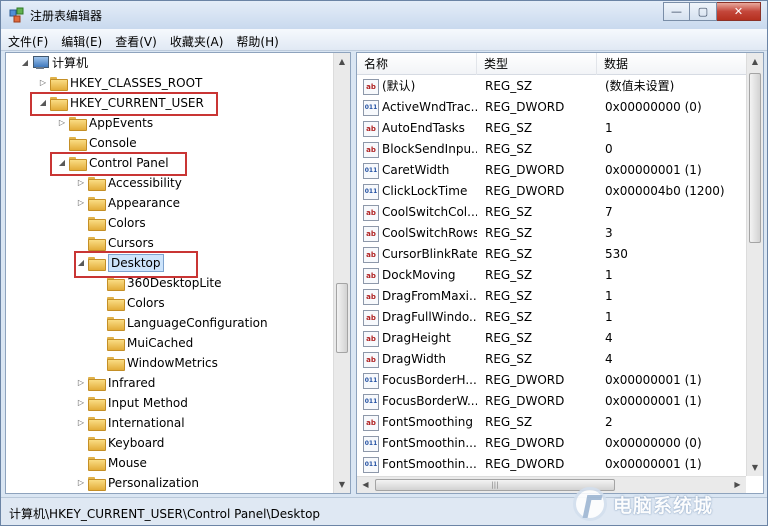 The image size is (768, 526). What do you see at coordinates (144, 343) in the screenshot?
I see `tree-item-muicached: MuiCached` at bounding box center [144, 343].